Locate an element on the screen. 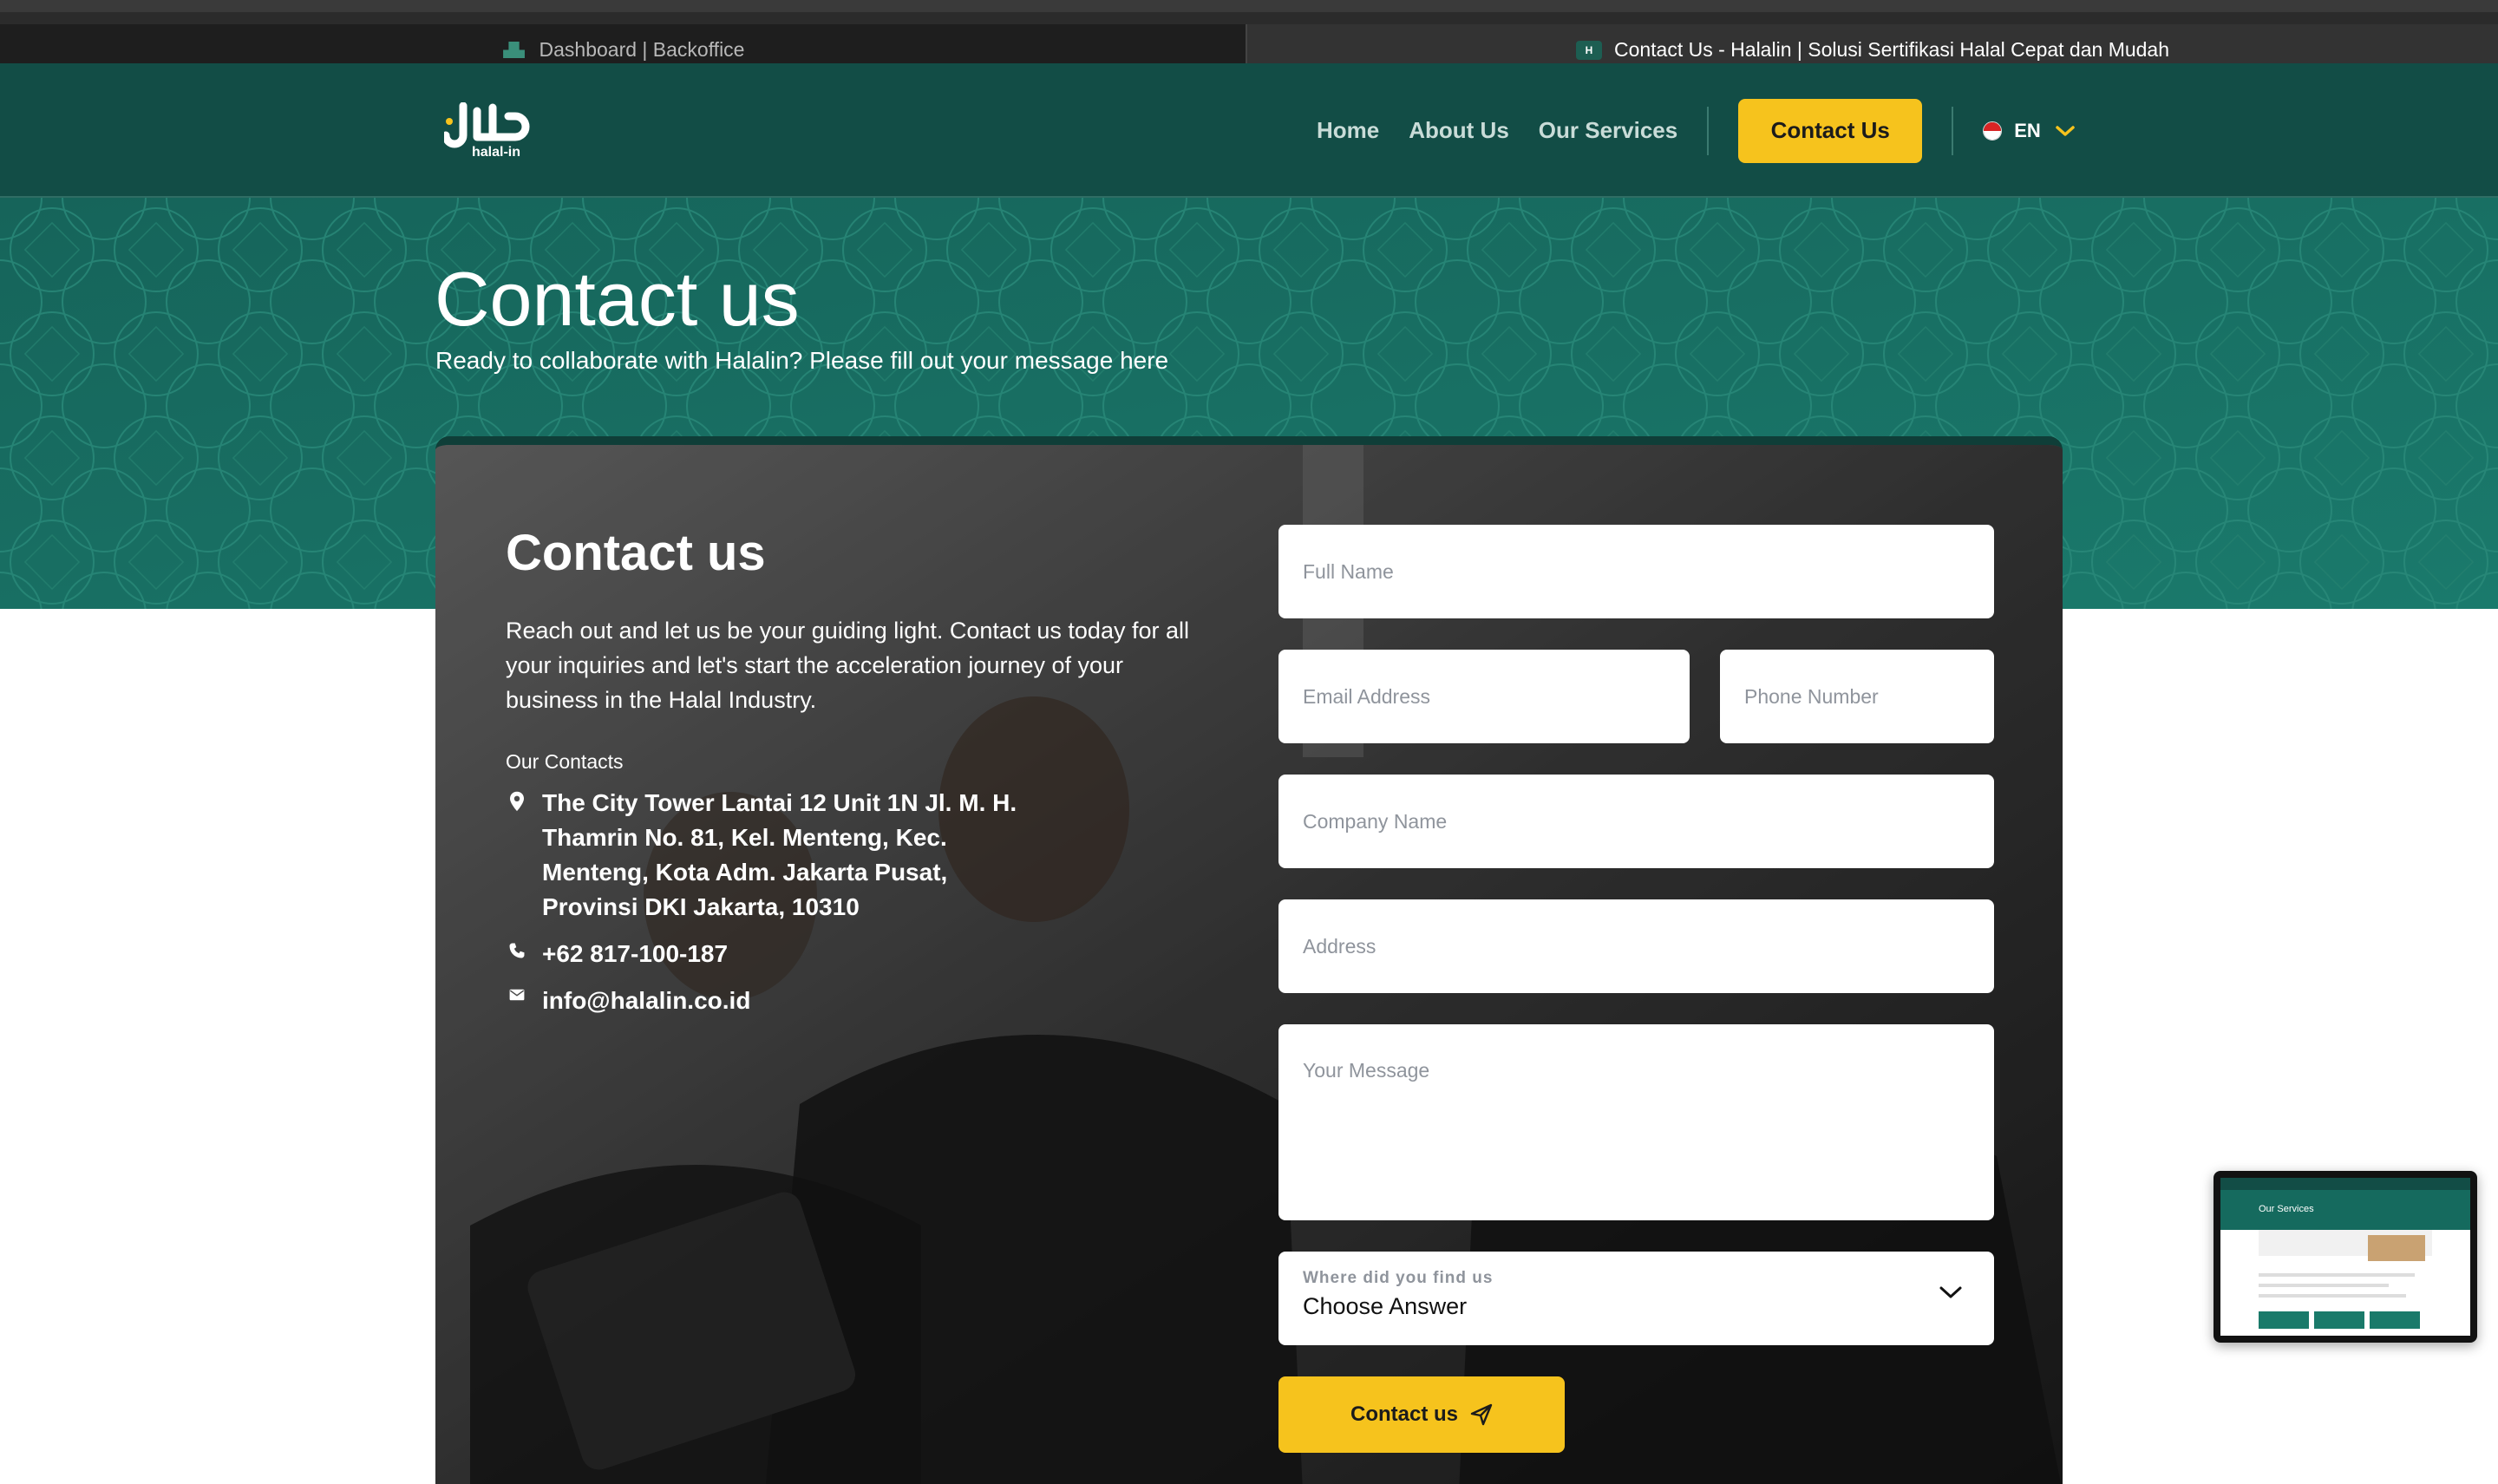  language-selector: EN is located at coordinates (2029, 131).